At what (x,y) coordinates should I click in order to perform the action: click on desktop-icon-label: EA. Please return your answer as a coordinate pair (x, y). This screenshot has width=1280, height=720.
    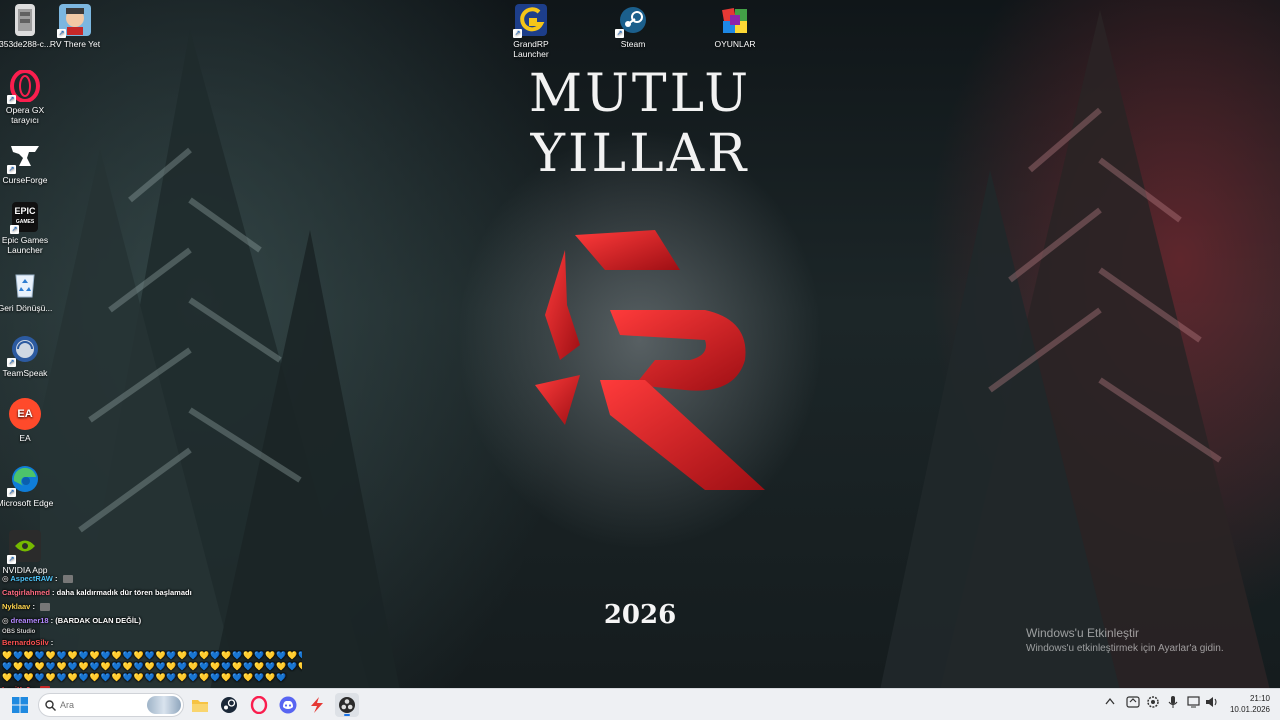
    Looking at the image, I should click on (25, 438).